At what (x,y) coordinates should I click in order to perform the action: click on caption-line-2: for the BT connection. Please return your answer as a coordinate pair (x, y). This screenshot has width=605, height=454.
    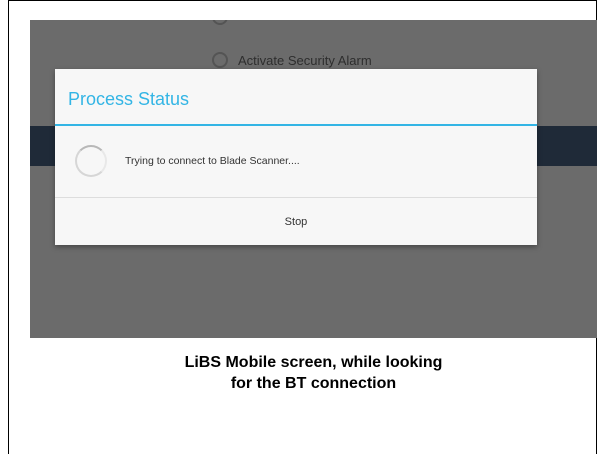
    Looking at the image, I should click on (313, 383).